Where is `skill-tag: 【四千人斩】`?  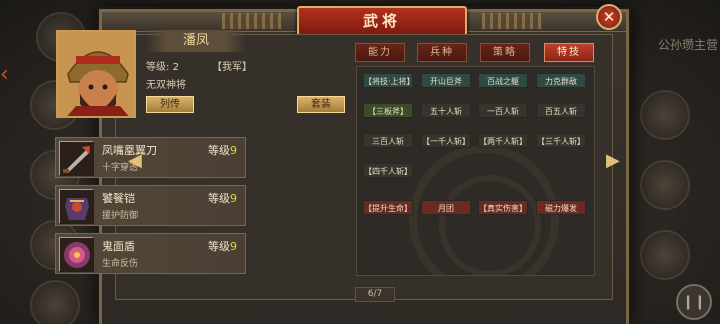
skill-tag: 【四千人斩】 is located at coordinates (388, 170).